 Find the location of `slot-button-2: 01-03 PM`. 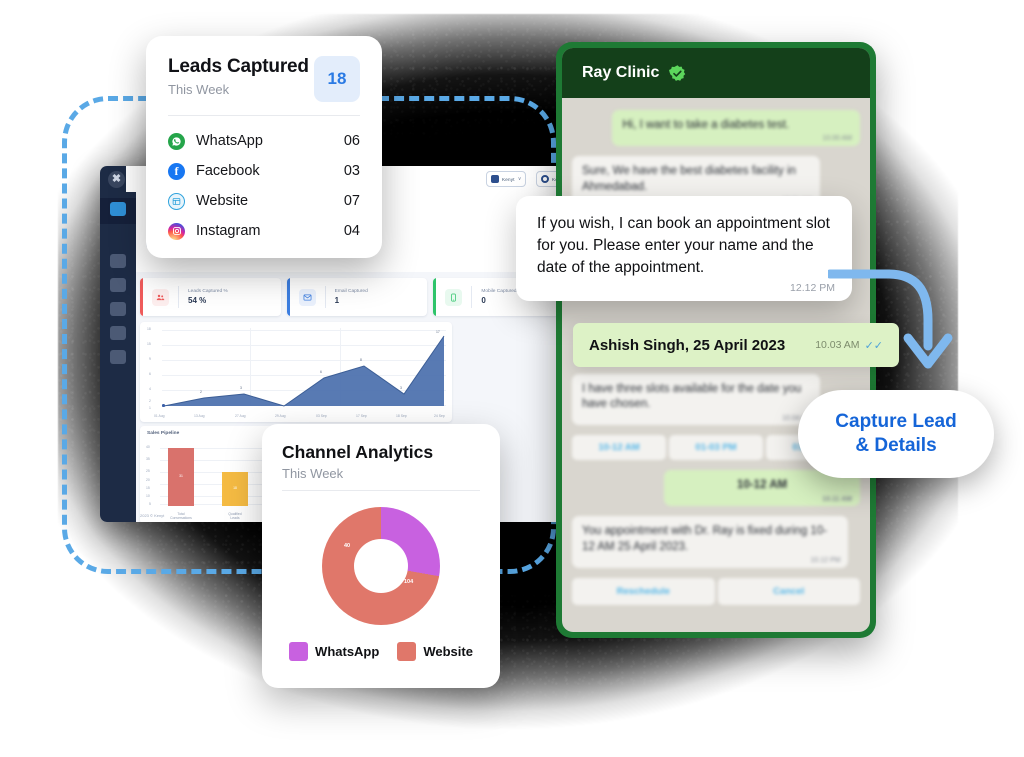

slot-button-2: 01-03 PM is located at coordinates (716, 448).